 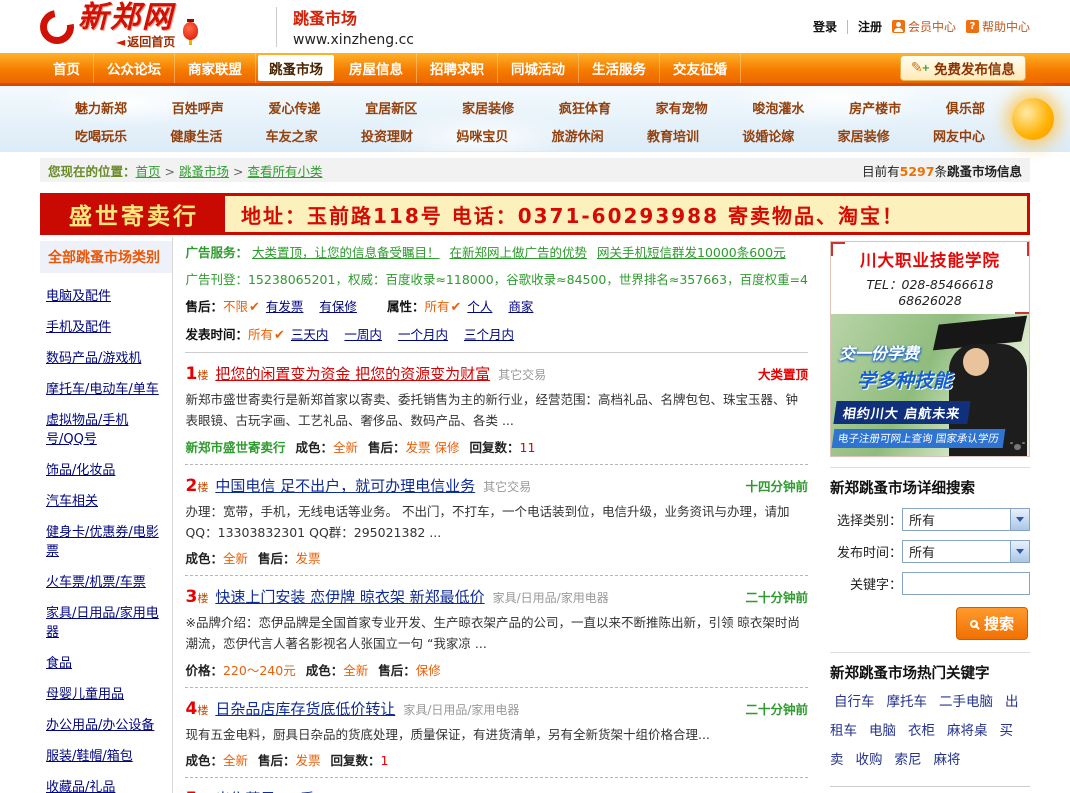 I want to click on subnav-link: 唆泡灌水, so click(x=778, y=107).